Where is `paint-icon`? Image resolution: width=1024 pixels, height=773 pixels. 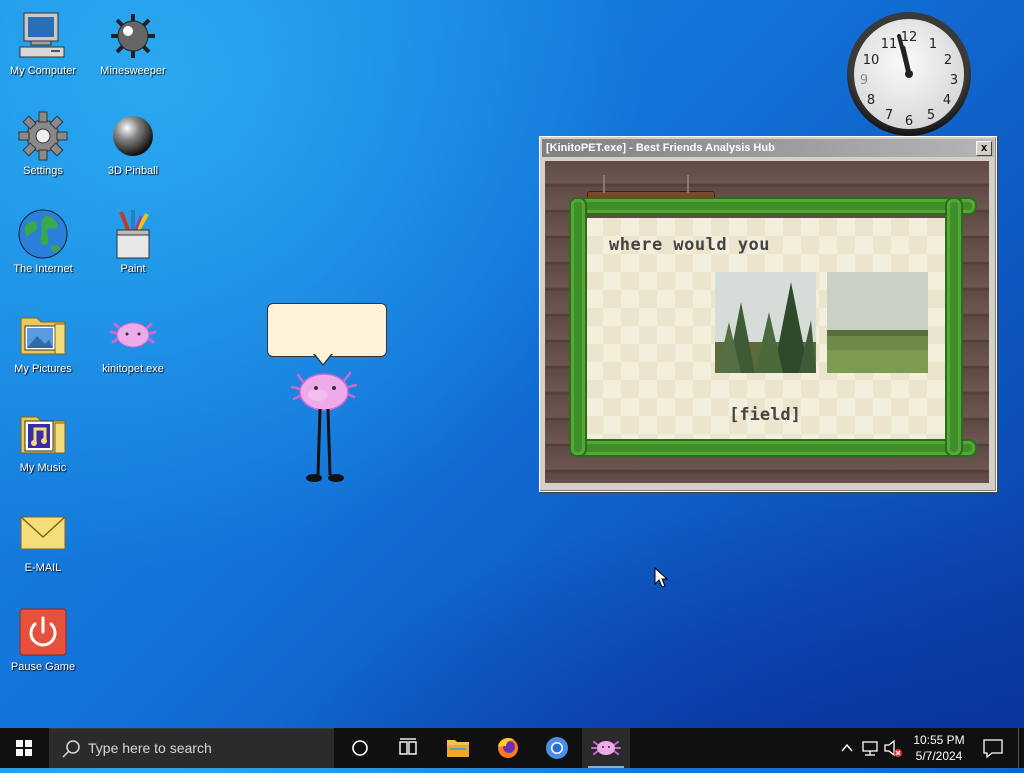 paint-icon is located at coordinates (133, 234).